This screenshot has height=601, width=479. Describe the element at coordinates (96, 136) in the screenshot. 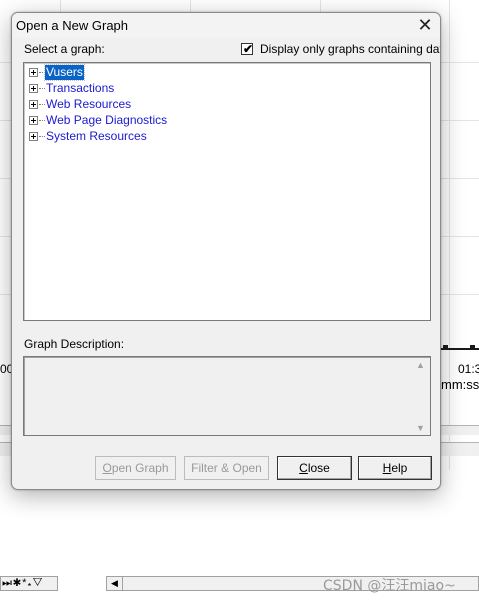

I see `tree-item-label: System Resources` at that location.